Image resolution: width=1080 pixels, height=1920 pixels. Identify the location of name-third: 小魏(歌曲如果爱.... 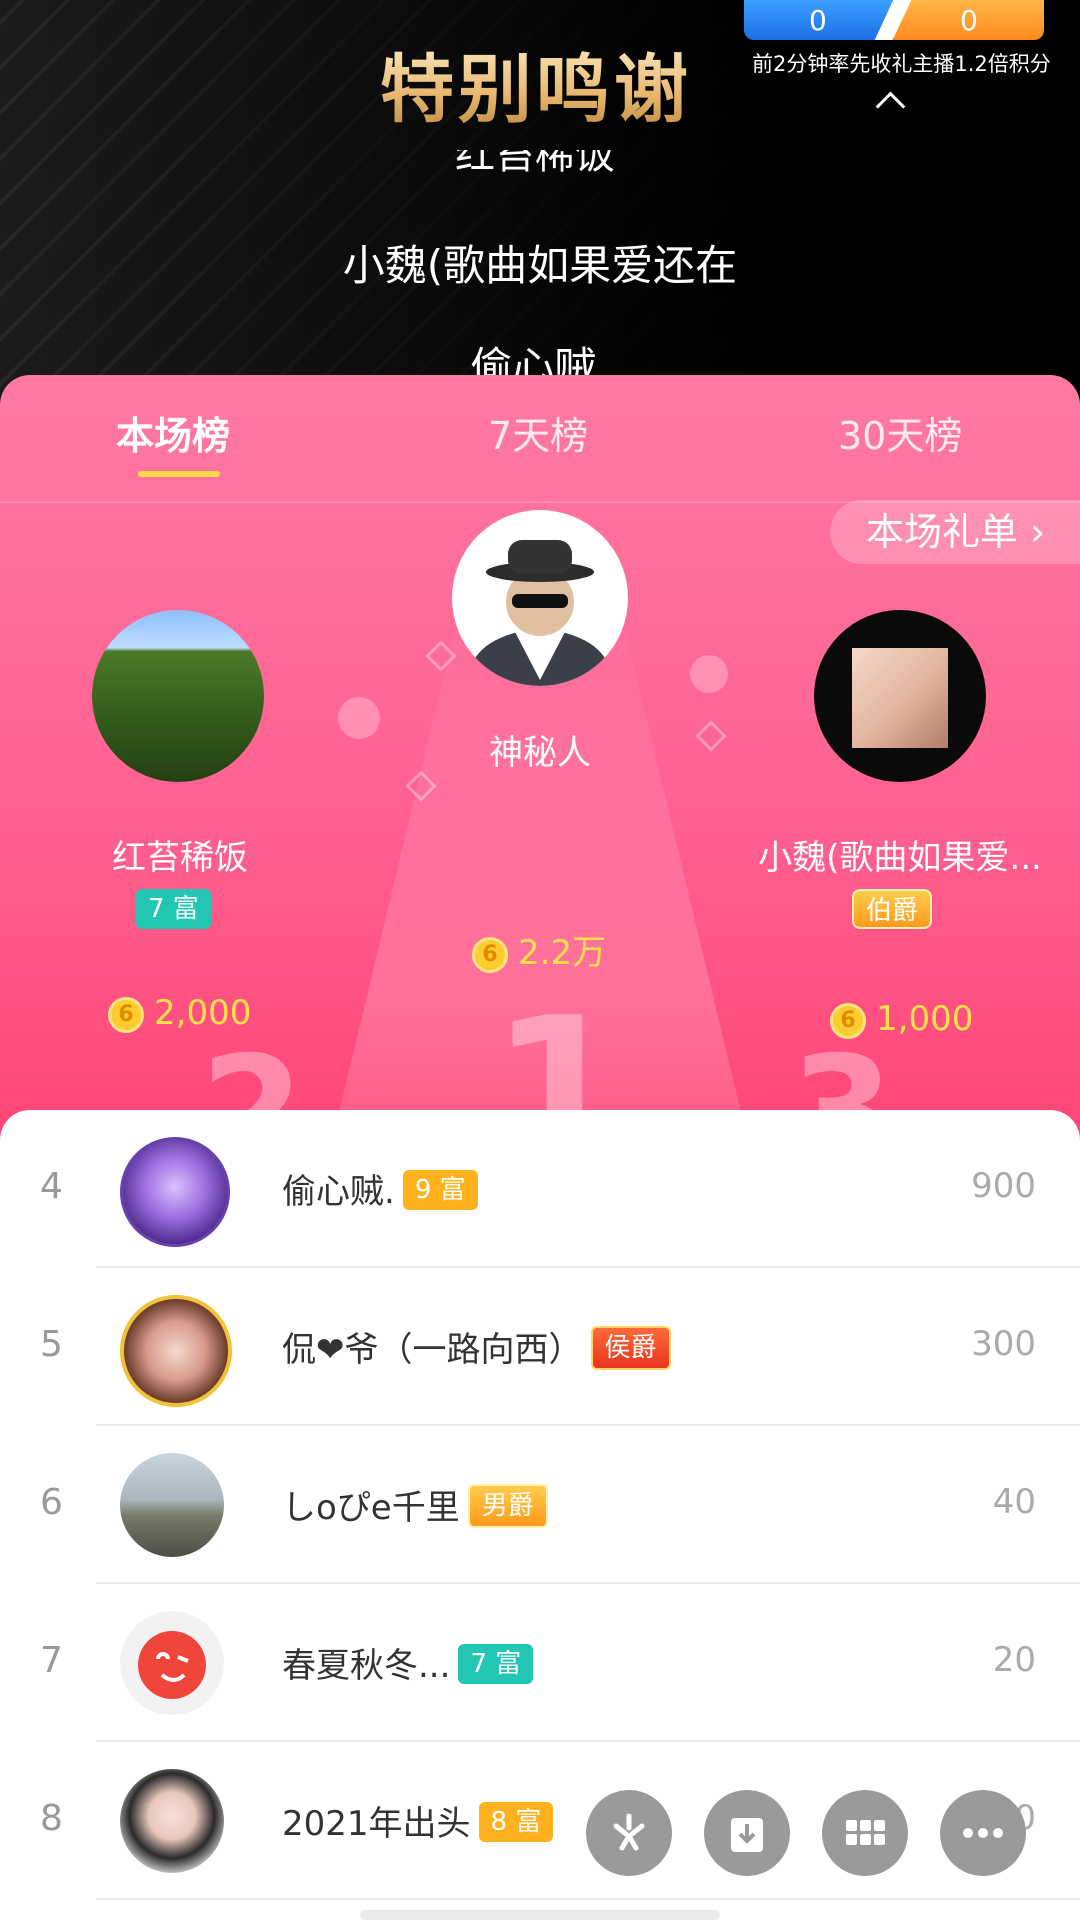
(900, 858).